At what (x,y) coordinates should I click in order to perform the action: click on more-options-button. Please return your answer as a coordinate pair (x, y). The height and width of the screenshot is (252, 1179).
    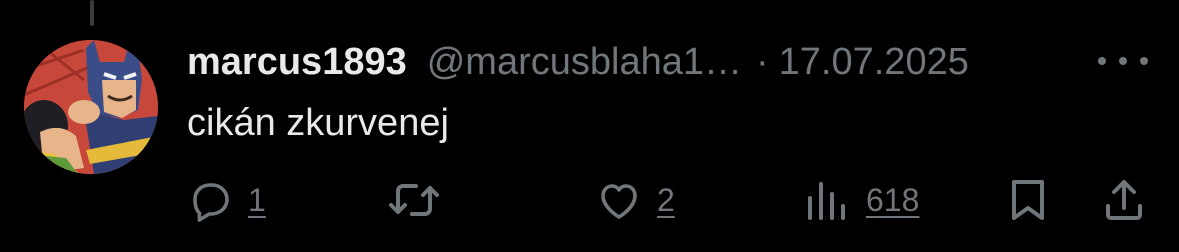
    Looking at the image, I should click on (1123, 61).